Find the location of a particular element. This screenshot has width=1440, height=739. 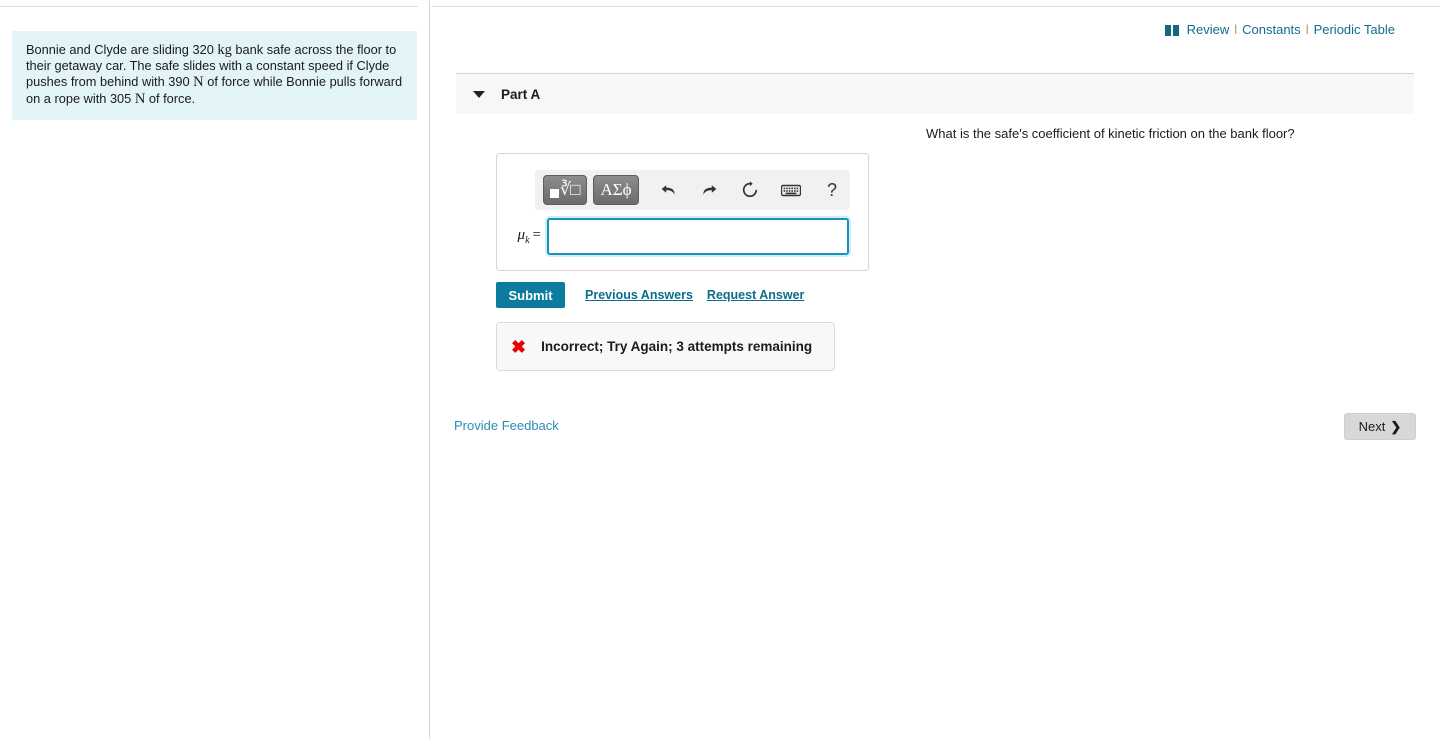

keyboard-icon-svg is located at coordinates (791, 190).